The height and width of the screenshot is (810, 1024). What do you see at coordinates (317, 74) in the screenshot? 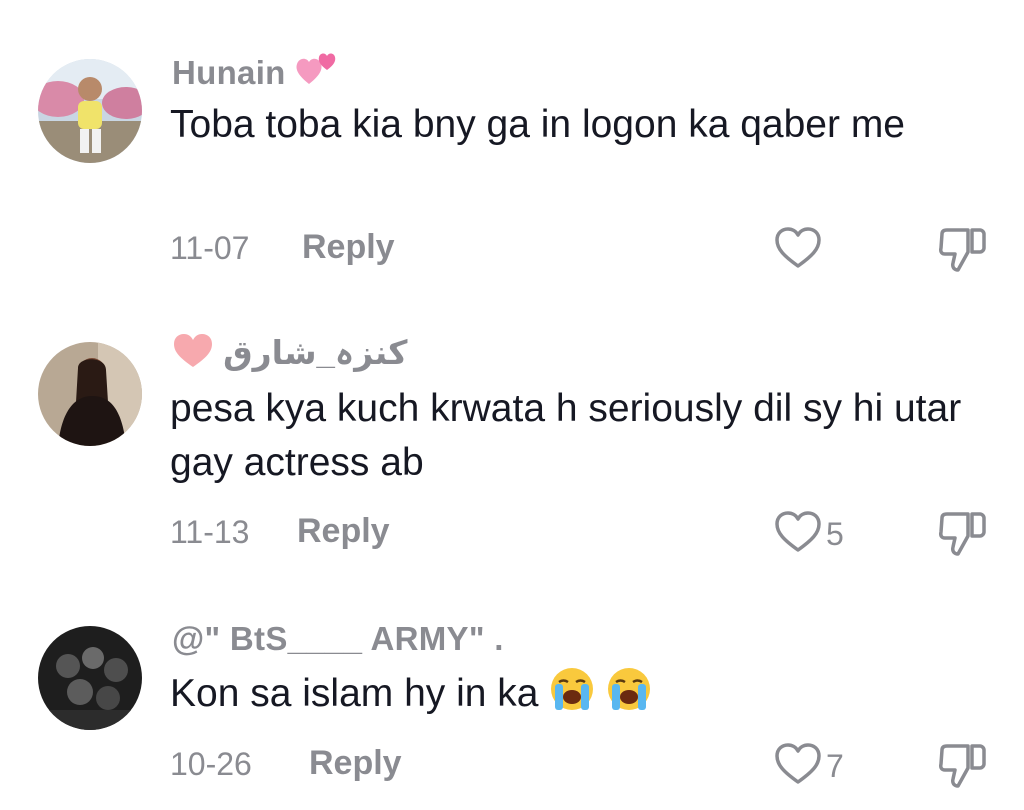
I see `two-hearts-emoji` at bounding box center [317, 74].